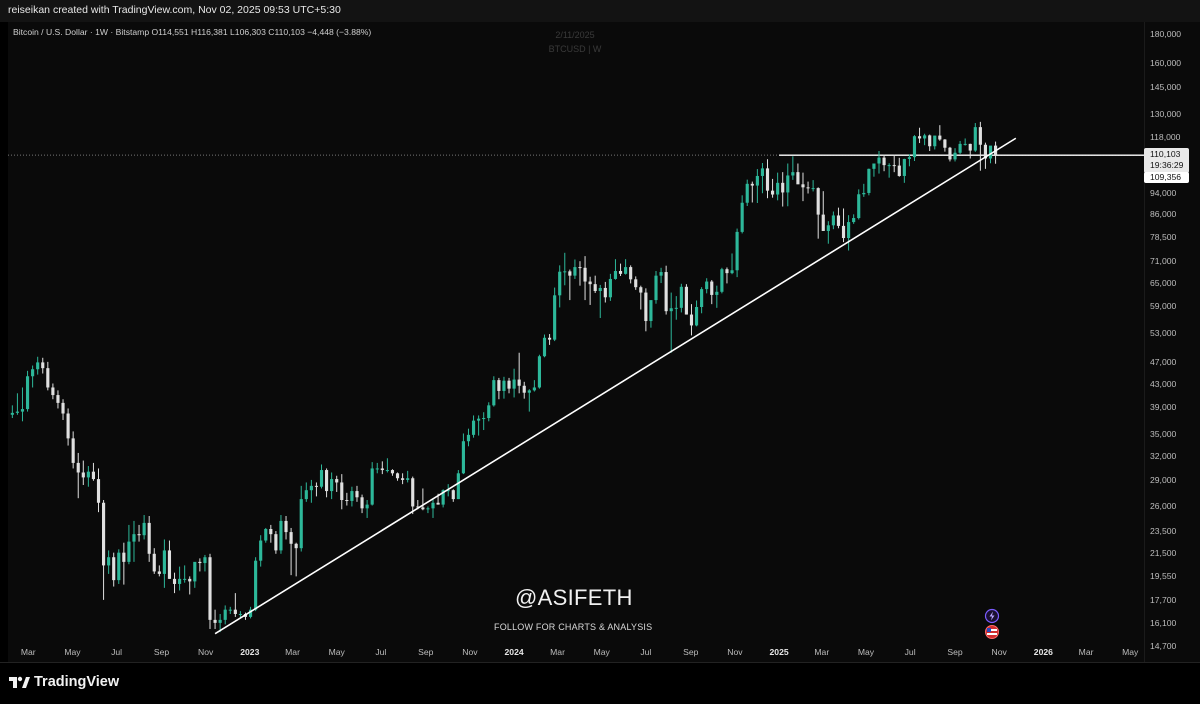  What do you see at coordinates (1130, 652) in the screenshot?
I see `time-tick-label: May` at bounding box center [1130, 652].